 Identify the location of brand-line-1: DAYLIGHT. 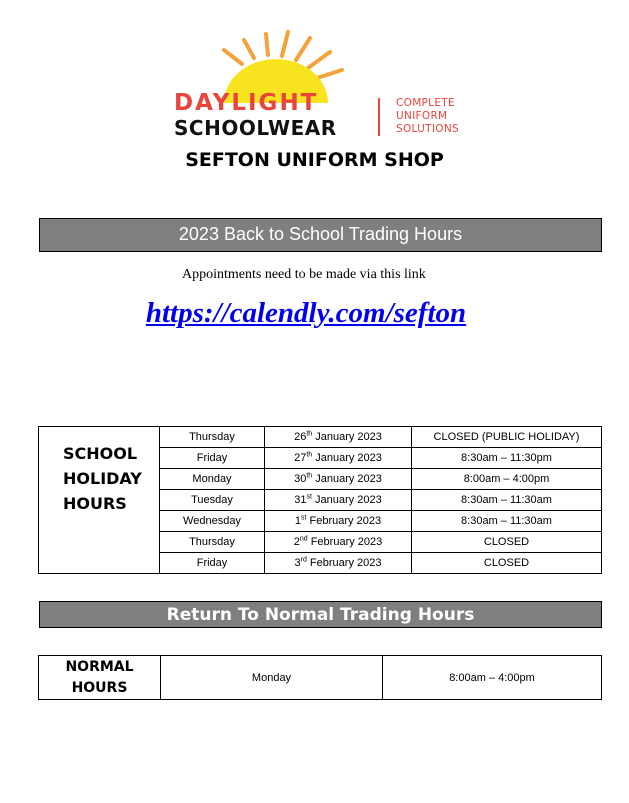
(246, 103).